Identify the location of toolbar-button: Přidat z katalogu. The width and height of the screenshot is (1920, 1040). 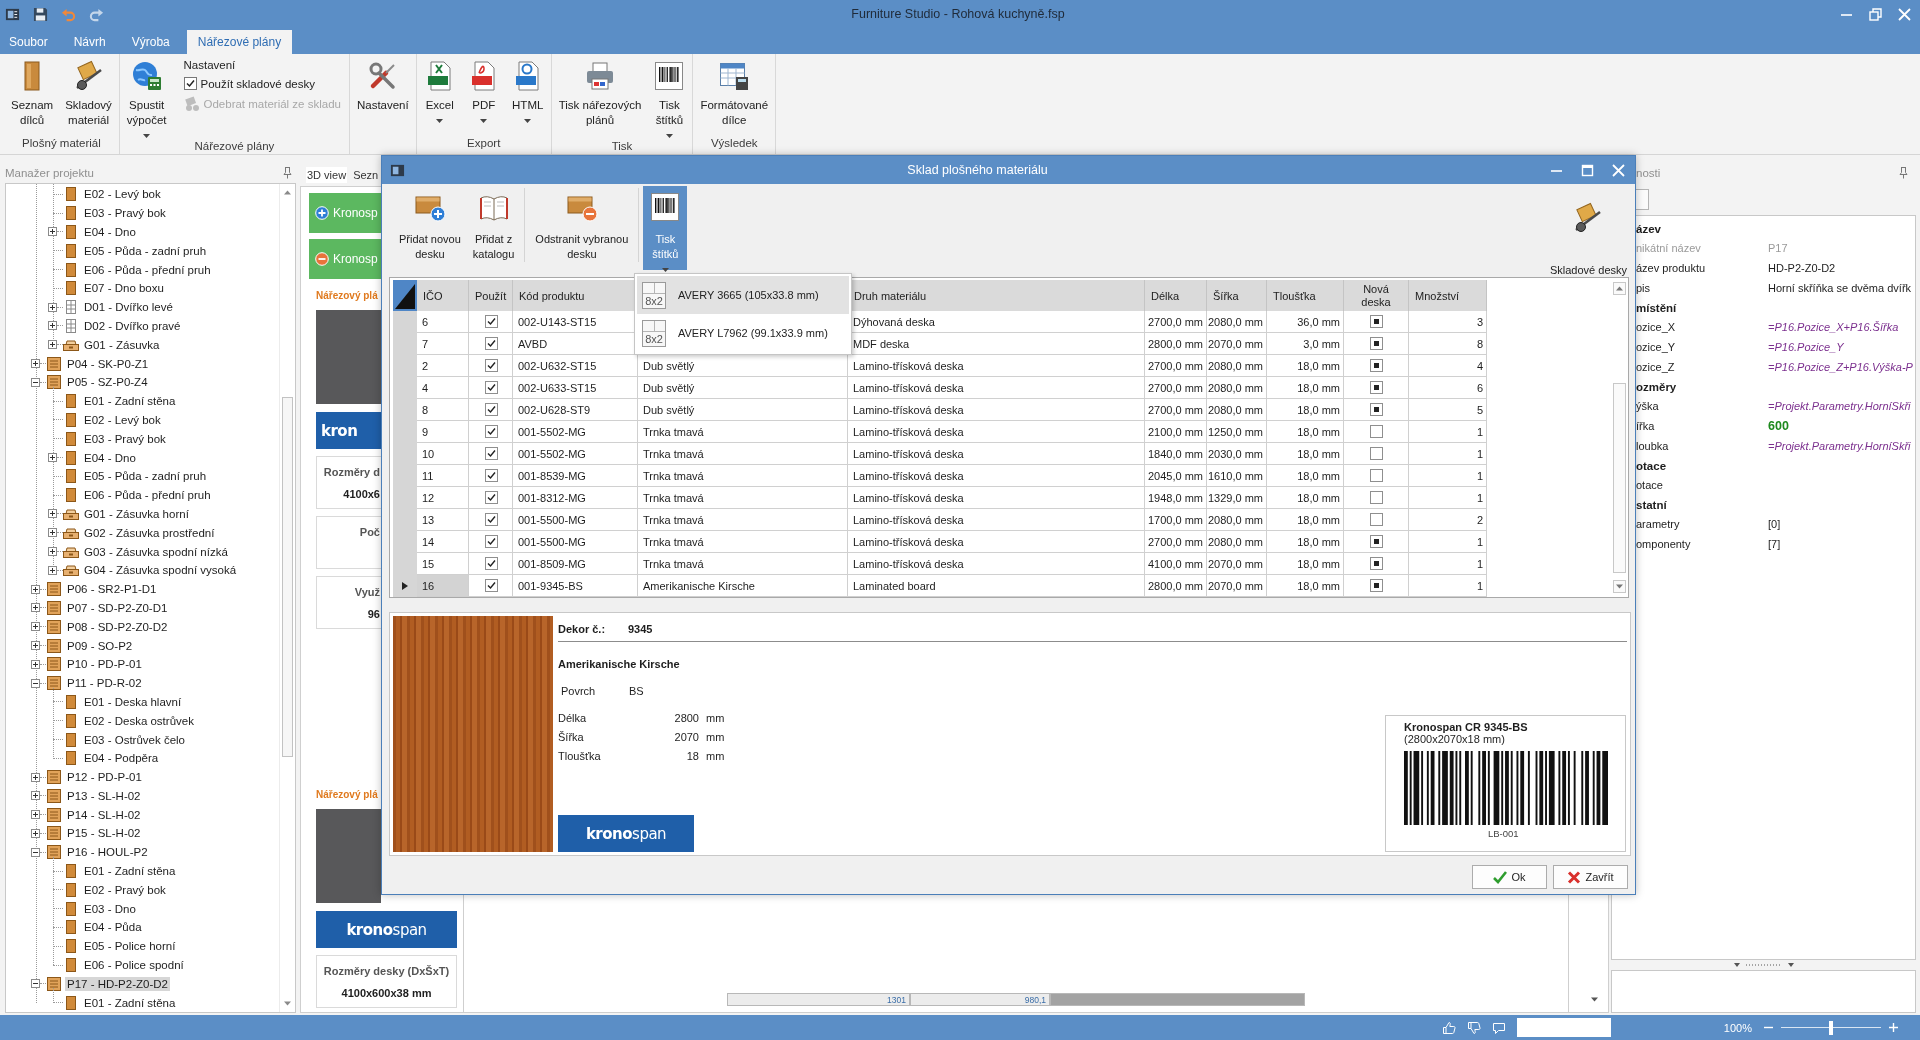
(493, 228).